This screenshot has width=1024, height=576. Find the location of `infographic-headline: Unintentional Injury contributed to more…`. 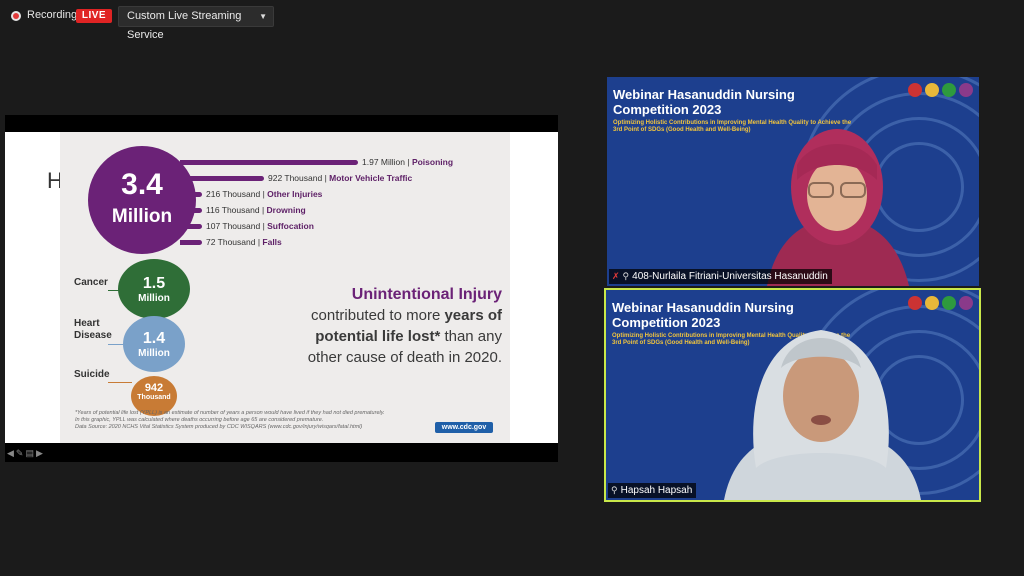

infographic-headline: Unintentional Injury contributed to more… is located at coordinates (371, 326).